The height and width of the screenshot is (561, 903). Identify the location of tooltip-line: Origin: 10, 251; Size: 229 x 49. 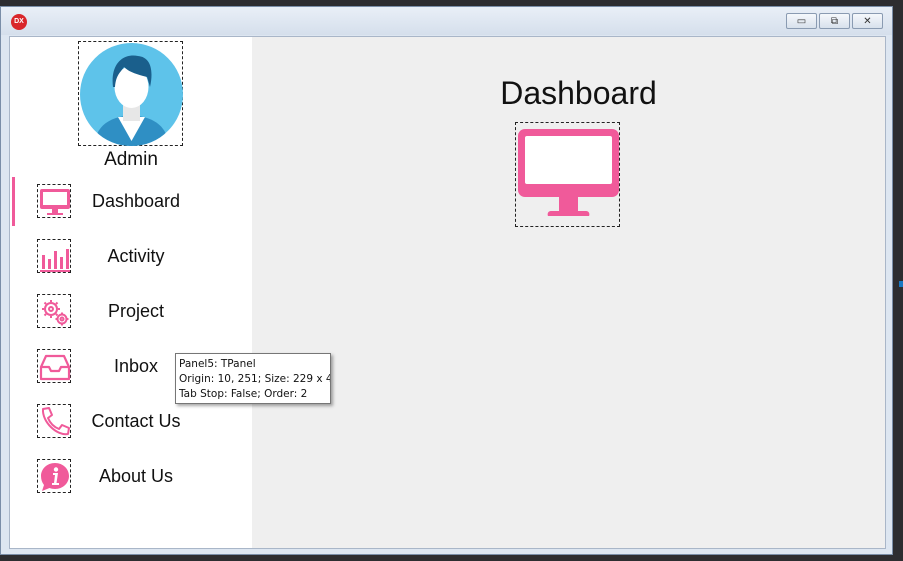
(255, 379).